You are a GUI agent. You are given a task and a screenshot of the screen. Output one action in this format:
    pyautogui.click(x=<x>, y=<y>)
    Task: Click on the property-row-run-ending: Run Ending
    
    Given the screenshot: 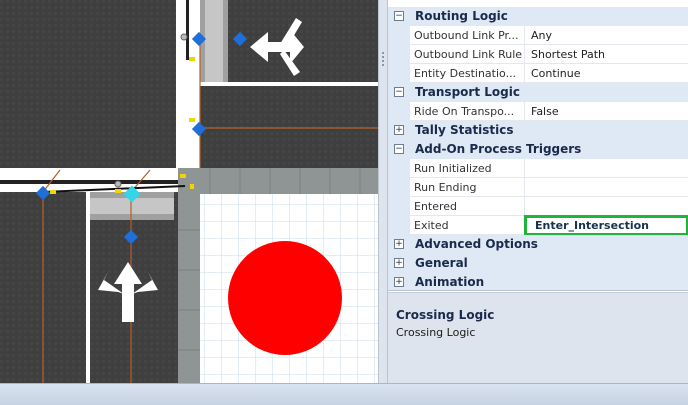 What is the action you would take?
    pyautogui.click(x=538, y=187)
    